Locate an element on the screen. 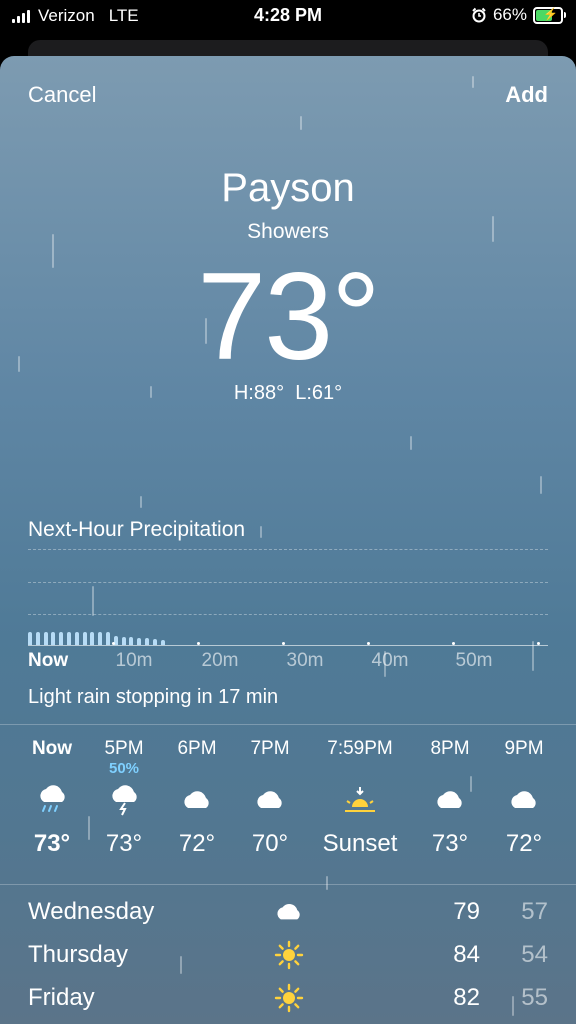  hourly-item: 9PM 72° is located at coordinates (524, 798).